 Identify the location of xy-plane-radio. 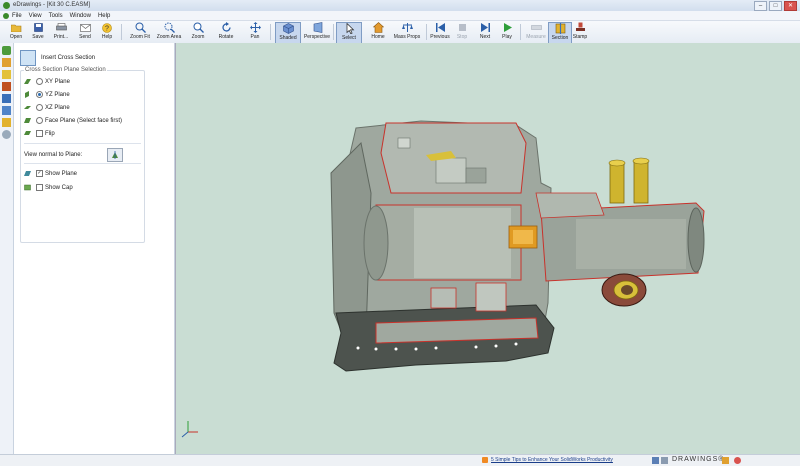
(39, 81).